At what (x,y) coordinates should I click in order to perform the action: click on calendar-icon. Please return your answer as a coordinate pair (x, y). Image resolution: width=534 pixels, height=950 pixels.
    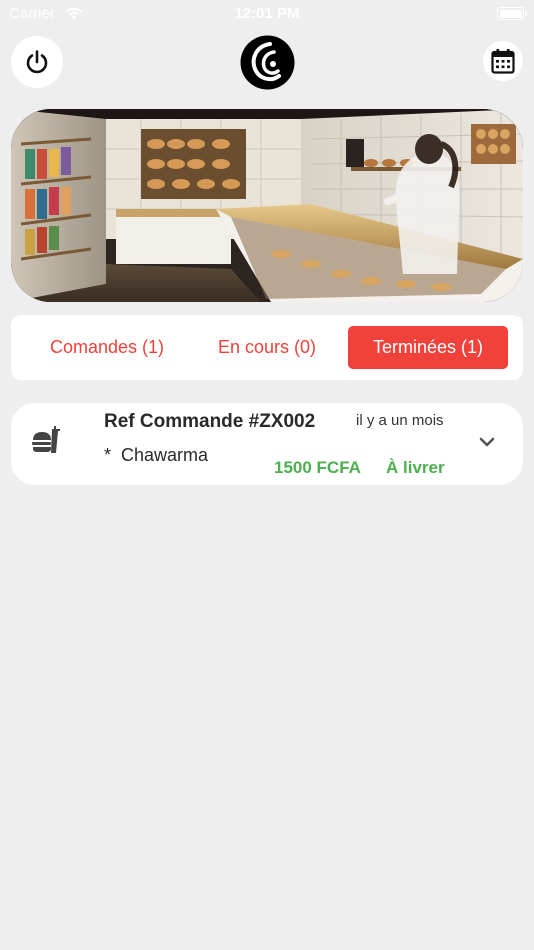
    Looking at the image, I should click on (503, 61).